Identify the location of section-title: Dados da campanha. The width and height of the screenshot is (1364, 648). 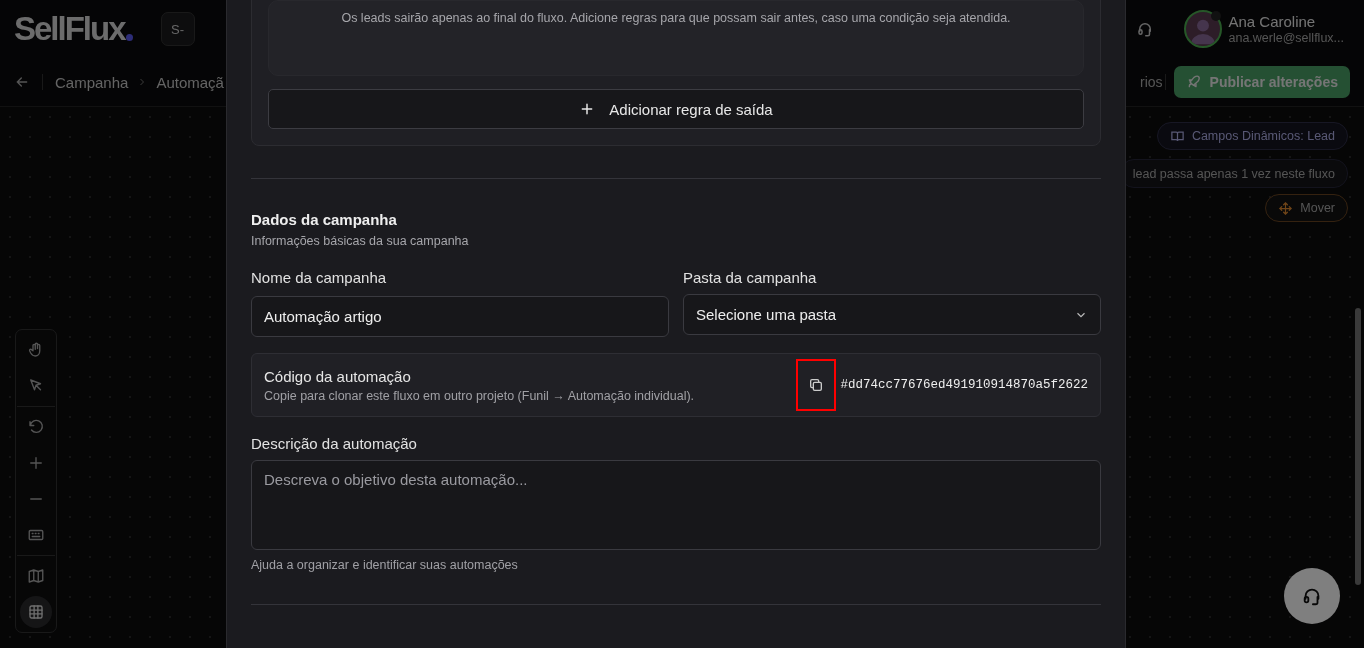
(324, 219).